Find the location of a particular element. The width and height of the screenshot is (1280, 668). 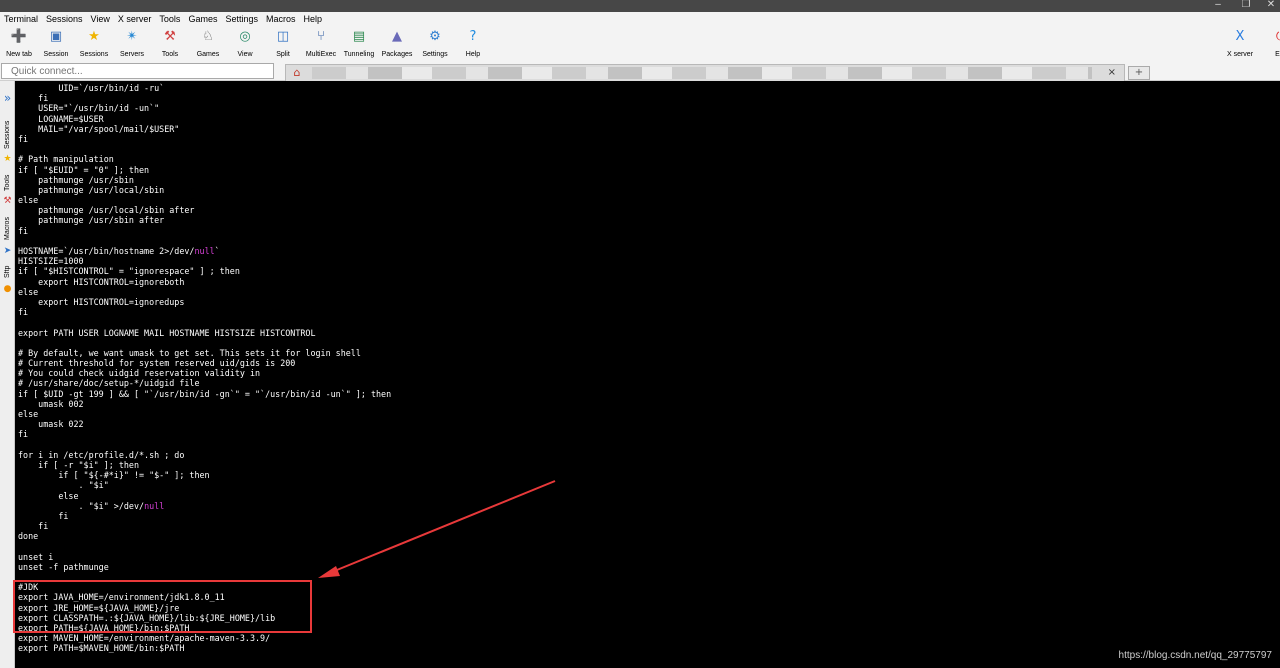

sidebar-tab-macros: Macros is located at coordinates (7, 229).